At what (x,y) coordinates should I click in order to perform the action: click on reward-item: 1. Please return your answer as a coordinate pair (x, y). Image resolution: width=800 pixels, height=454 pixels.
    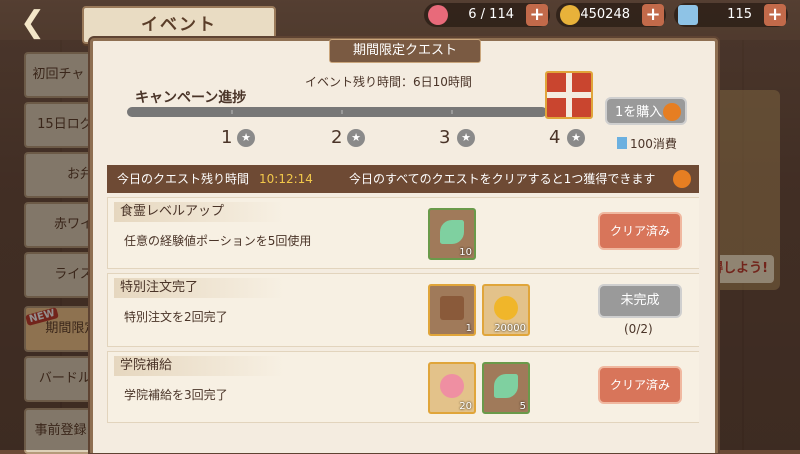
    Looking at the image, I should click on (452, 310).